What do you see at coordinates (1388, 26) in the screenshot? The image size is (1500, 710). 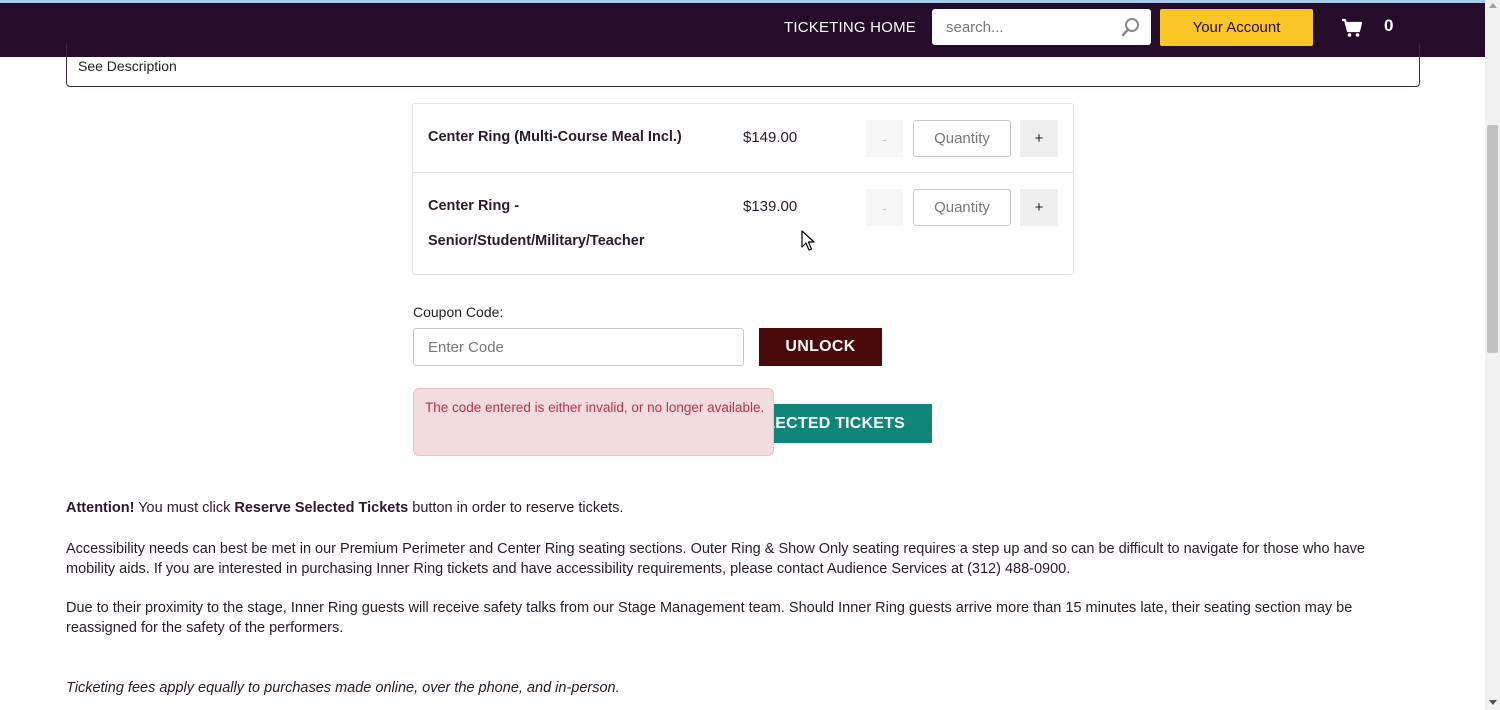 I see `cart-count: 0` at bounding box center [1388, 26].